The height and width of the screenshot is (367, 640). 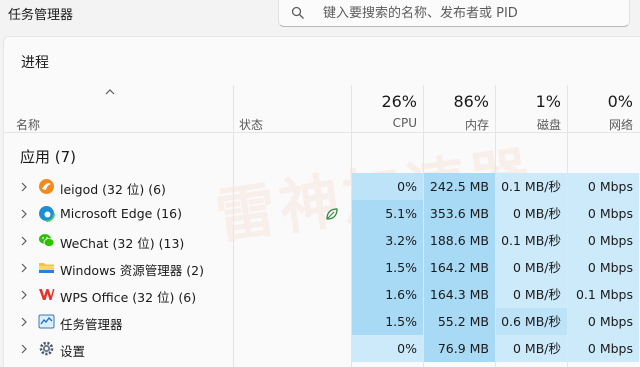 I want to click on memory-value: 76.9 MB, so click(x=459, y=348).